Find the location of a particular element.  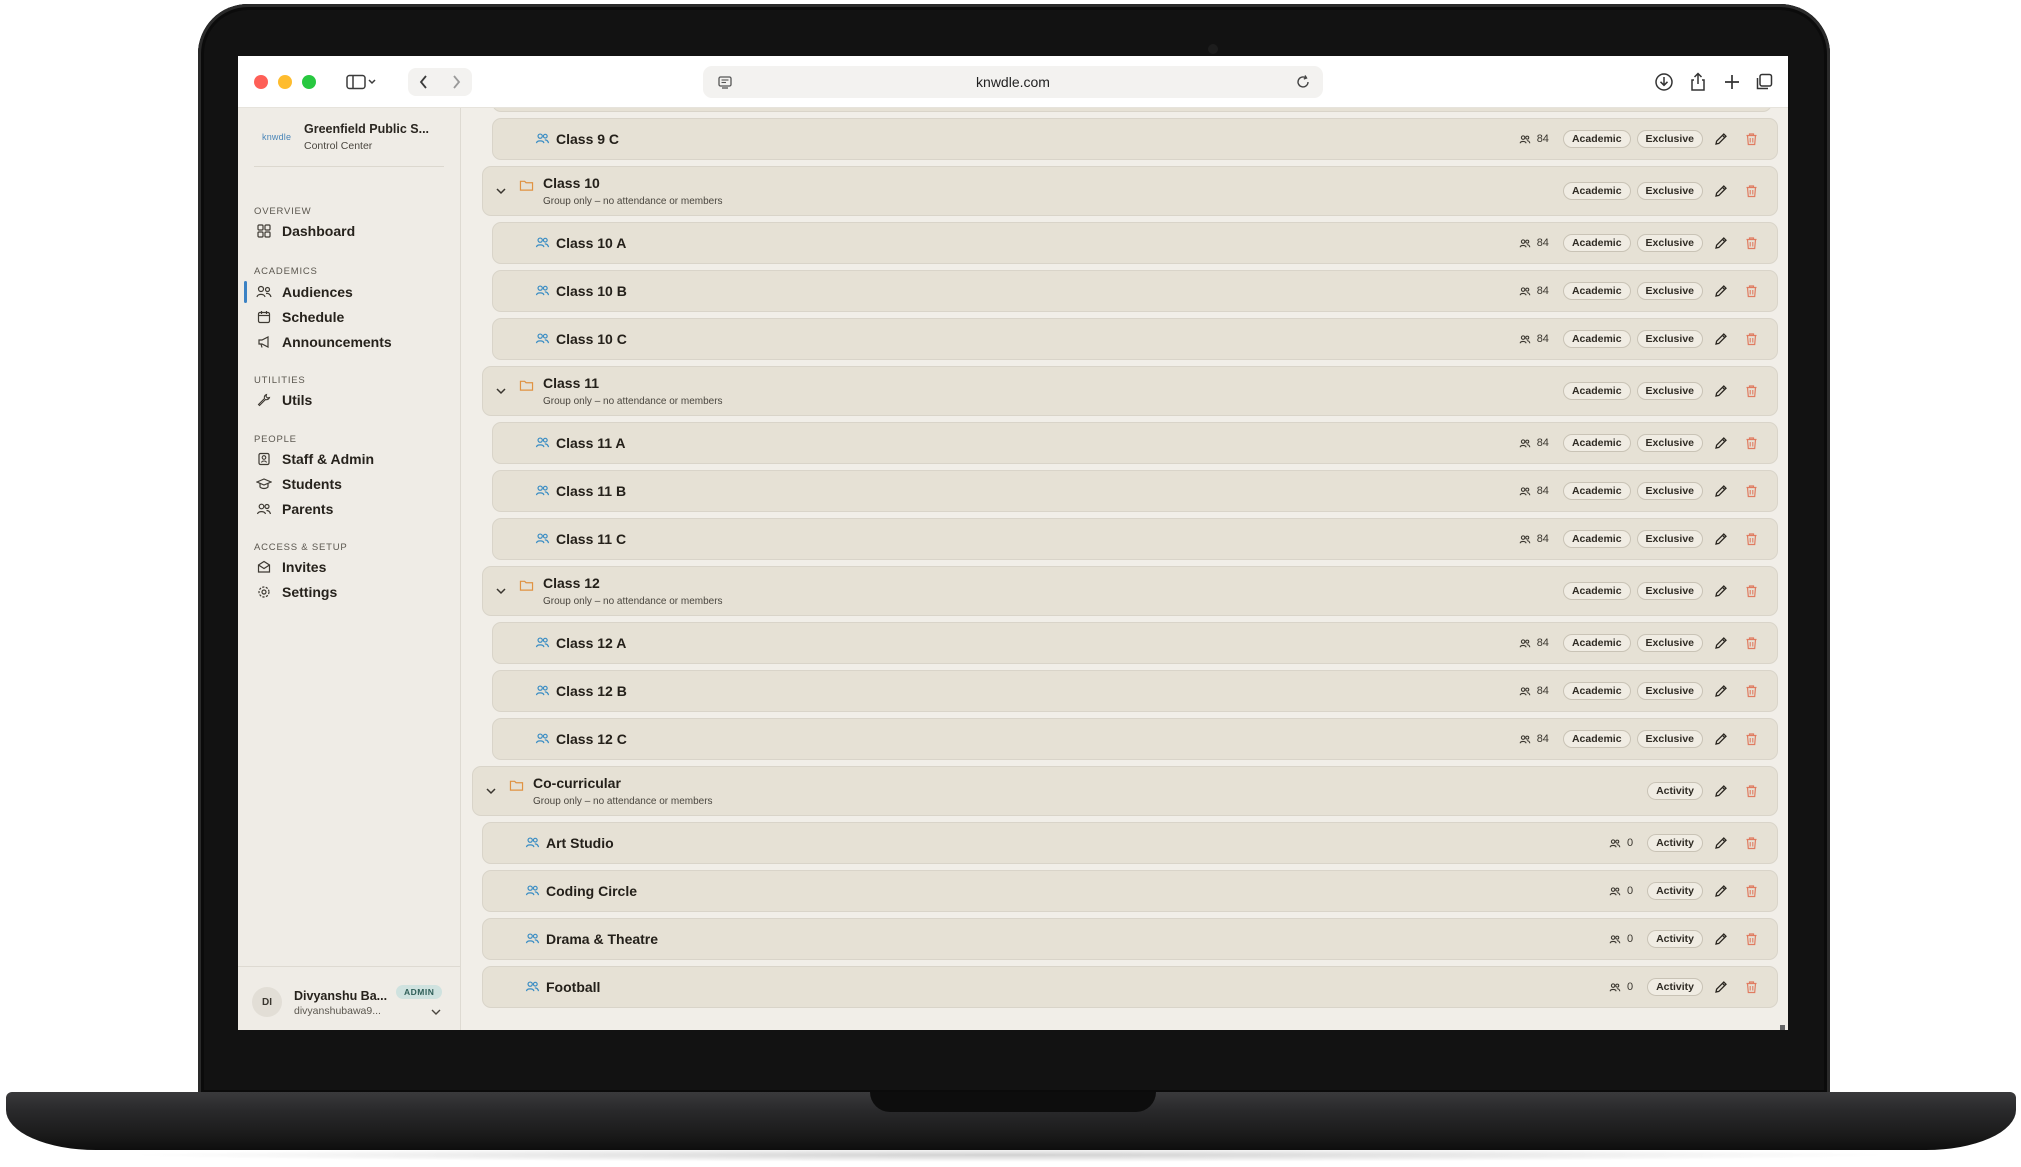

scrollbar is located at coordinates (1782, 1027).